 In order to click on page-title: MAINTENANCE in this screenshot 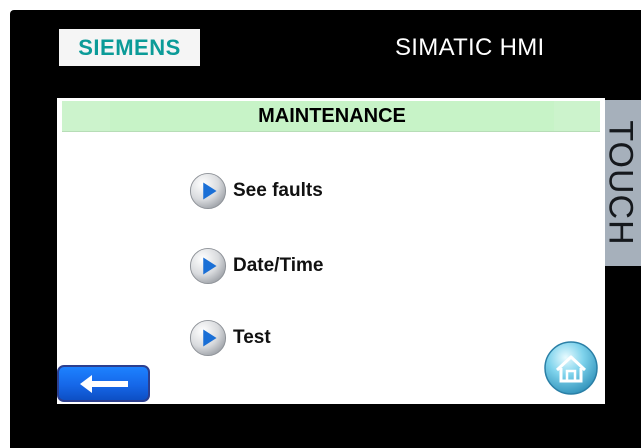, I will do `click(332, 116)`.